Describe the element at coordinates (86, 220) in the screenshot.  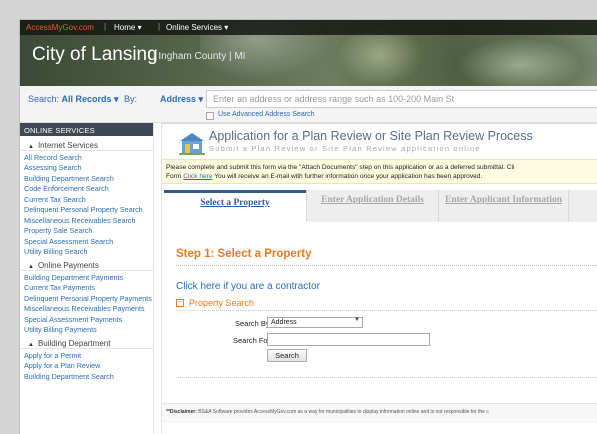
I see `sidebar-item: Miscellaneous Receivables Search` at that location.